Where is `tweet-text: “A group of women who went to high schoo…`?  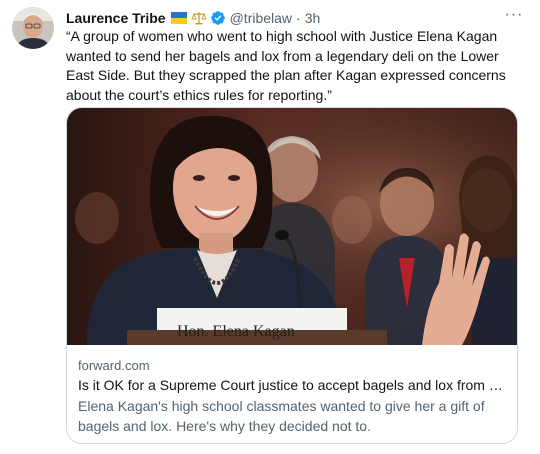
tweet-text: “A group of women who went to high schoo… is located at coordinates (286, 65).